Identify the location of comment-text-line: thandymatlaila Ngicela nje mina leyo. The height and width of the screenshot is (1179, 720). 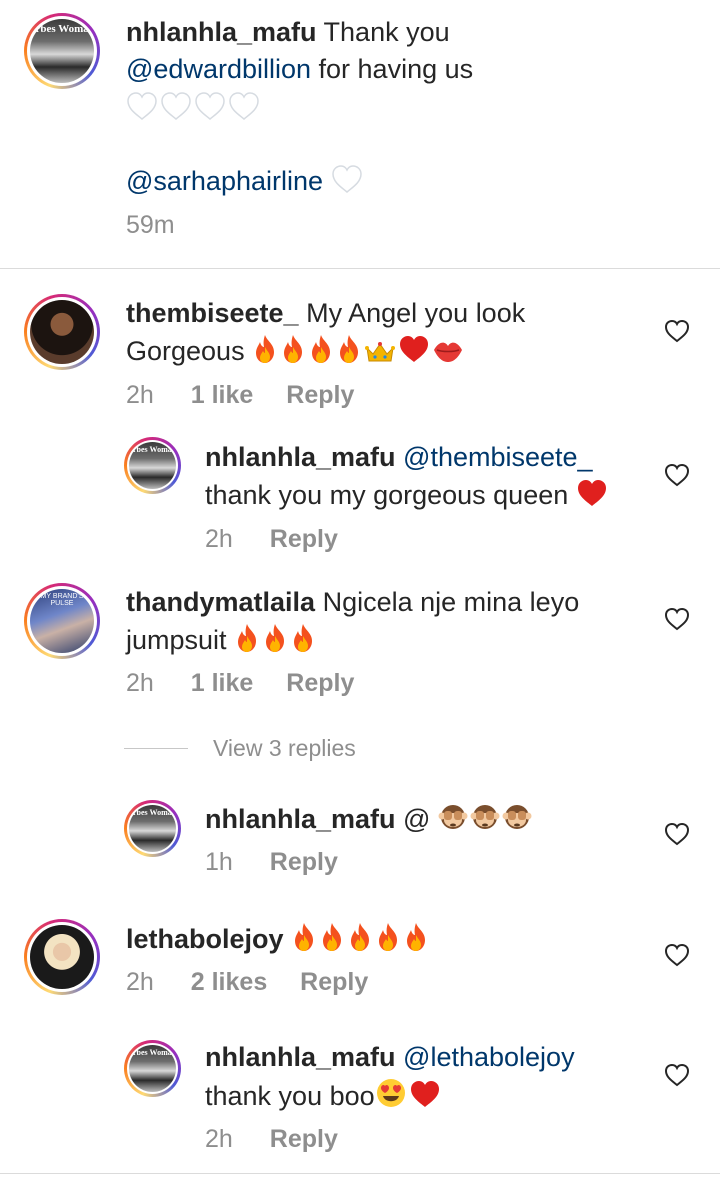
(352, 602).